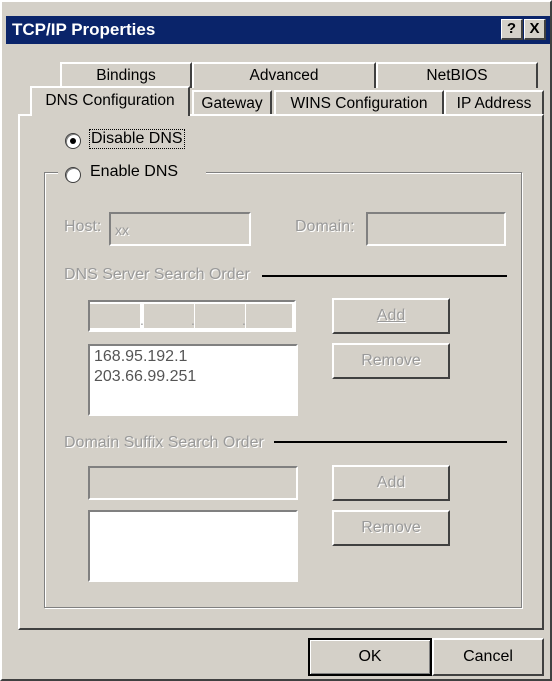 The width and height of the screenshot is (552, 681). What do you see at coordinates (122, 230) in the screenshot?
I see `host-input-value: xx` at bounding box center [122, 230].